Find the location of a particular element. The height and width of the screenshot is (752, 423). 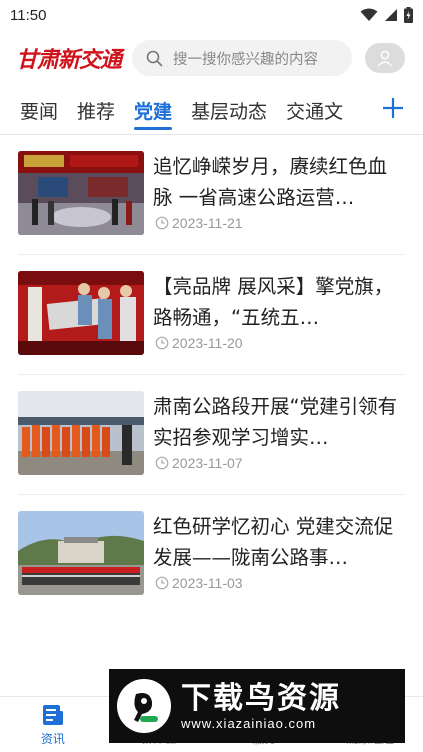

watermark-banner: 下载鸟资源 www.xiazainiao.com is located at coordinates (257, 706).